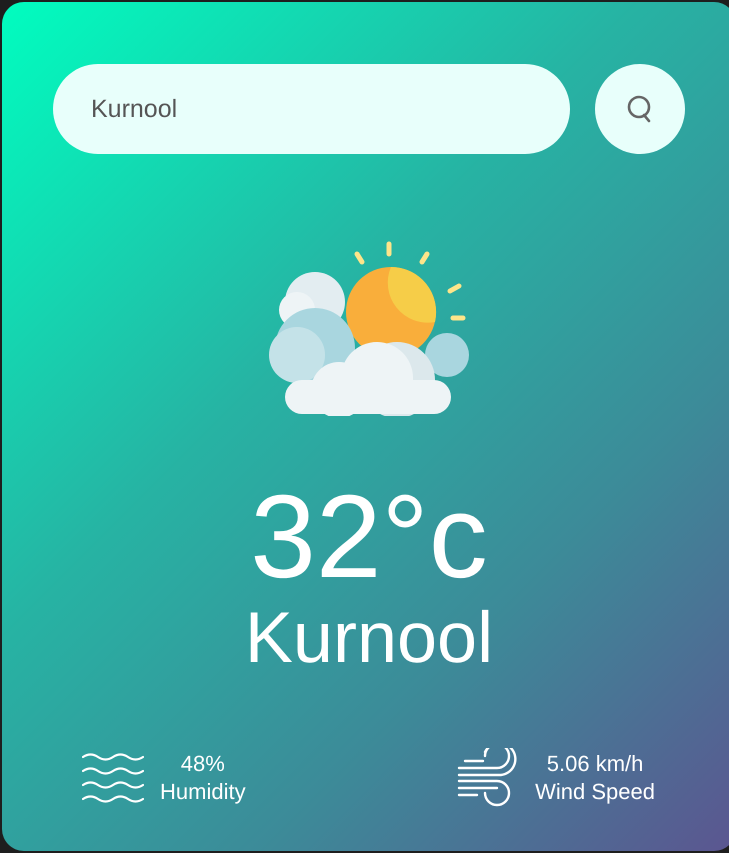 The width and height of the screenshot is (729, 853). Describe the element at coordinates (311, 109) in the screenshot. I see `search-field: Kurnool` at that location.